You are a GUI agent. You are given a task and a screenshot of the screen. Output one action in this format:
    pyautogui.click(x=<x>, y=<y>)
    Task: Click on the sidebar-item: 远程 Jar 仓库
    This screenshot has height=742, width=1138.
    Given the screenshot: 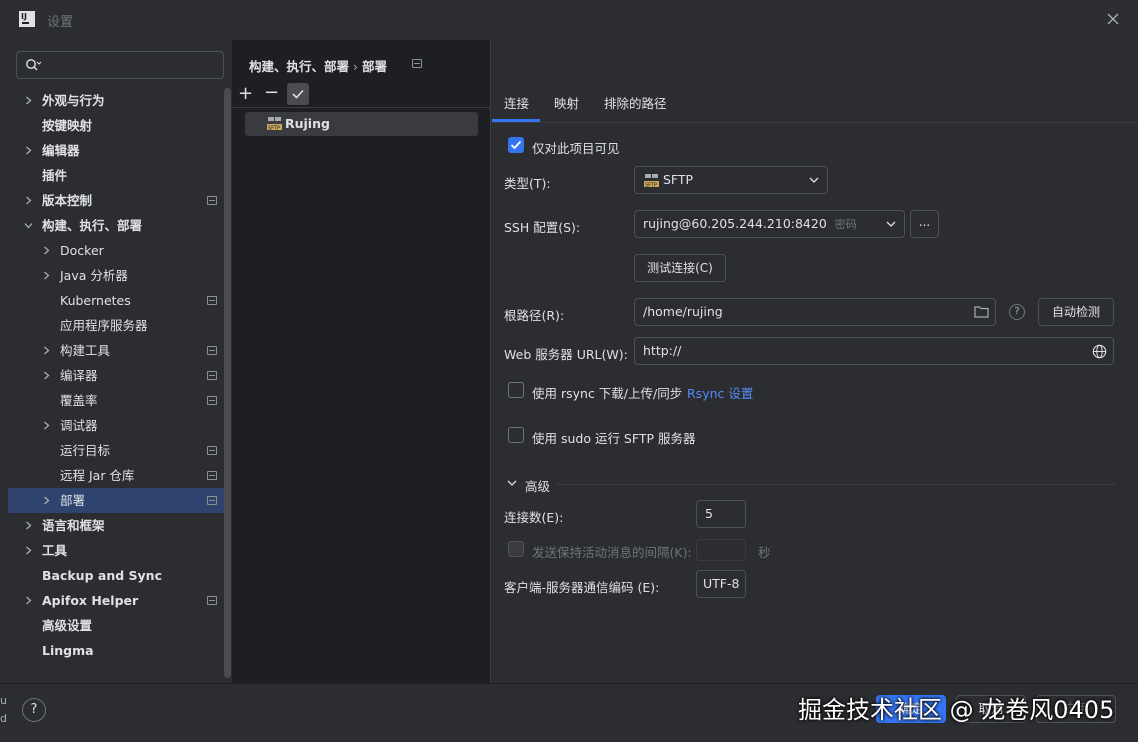 What is the action you would take?
    pyautogui.click(x=119, y=475)
    